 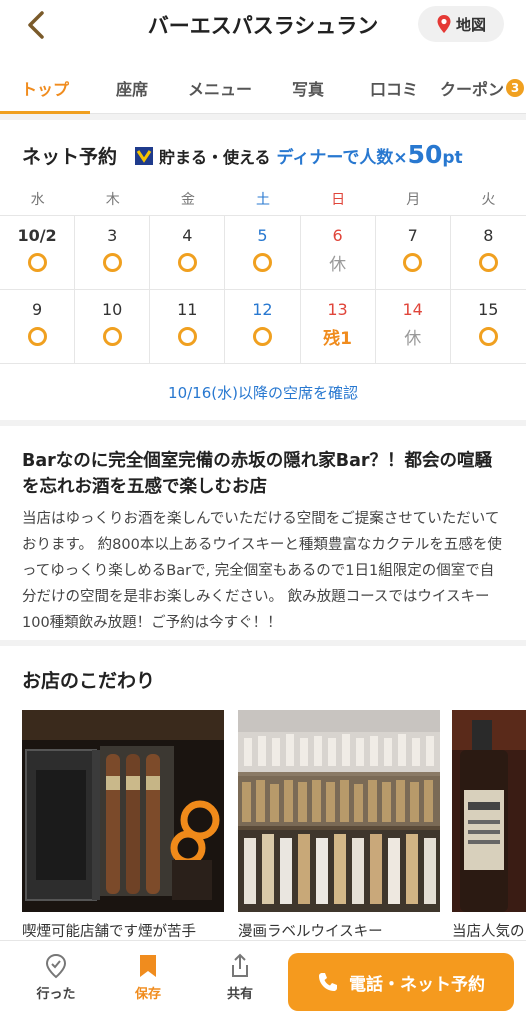 What do you see at coordinates (337, 338) in the screenshot?
I see `remaining-seats-label: 残1` at bounding box center [337, 338].